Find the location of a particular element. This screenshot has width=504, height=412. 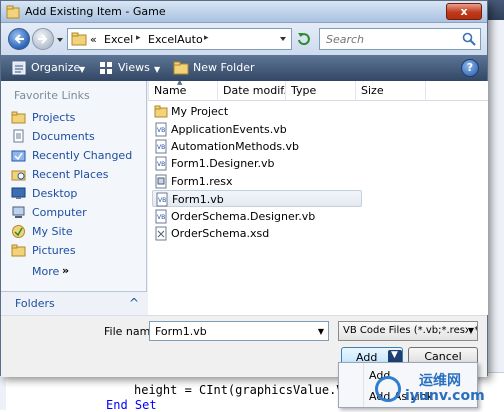

more-link: More is located at coordinates (45, 271).